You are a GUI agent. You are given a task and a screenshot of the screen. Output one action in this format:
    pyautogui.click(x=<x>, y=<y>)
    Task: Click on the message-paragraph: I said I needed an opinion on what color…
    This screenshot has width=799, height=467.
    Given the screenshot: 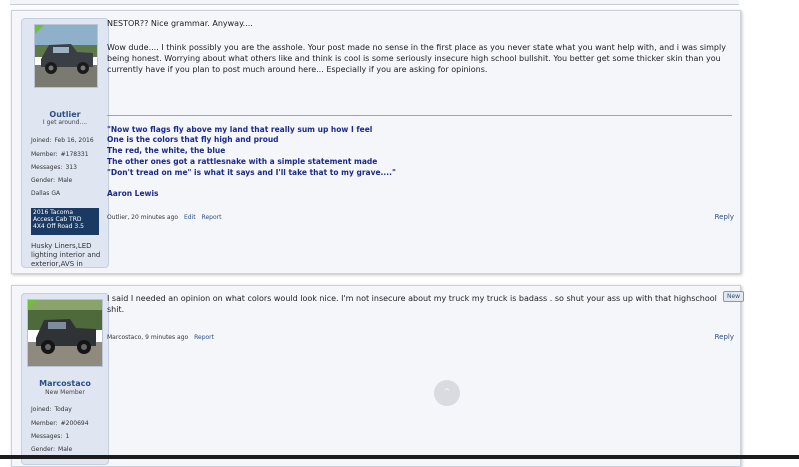 What is the action you would take?
    pyautogui.click(x=412, y=304)
    